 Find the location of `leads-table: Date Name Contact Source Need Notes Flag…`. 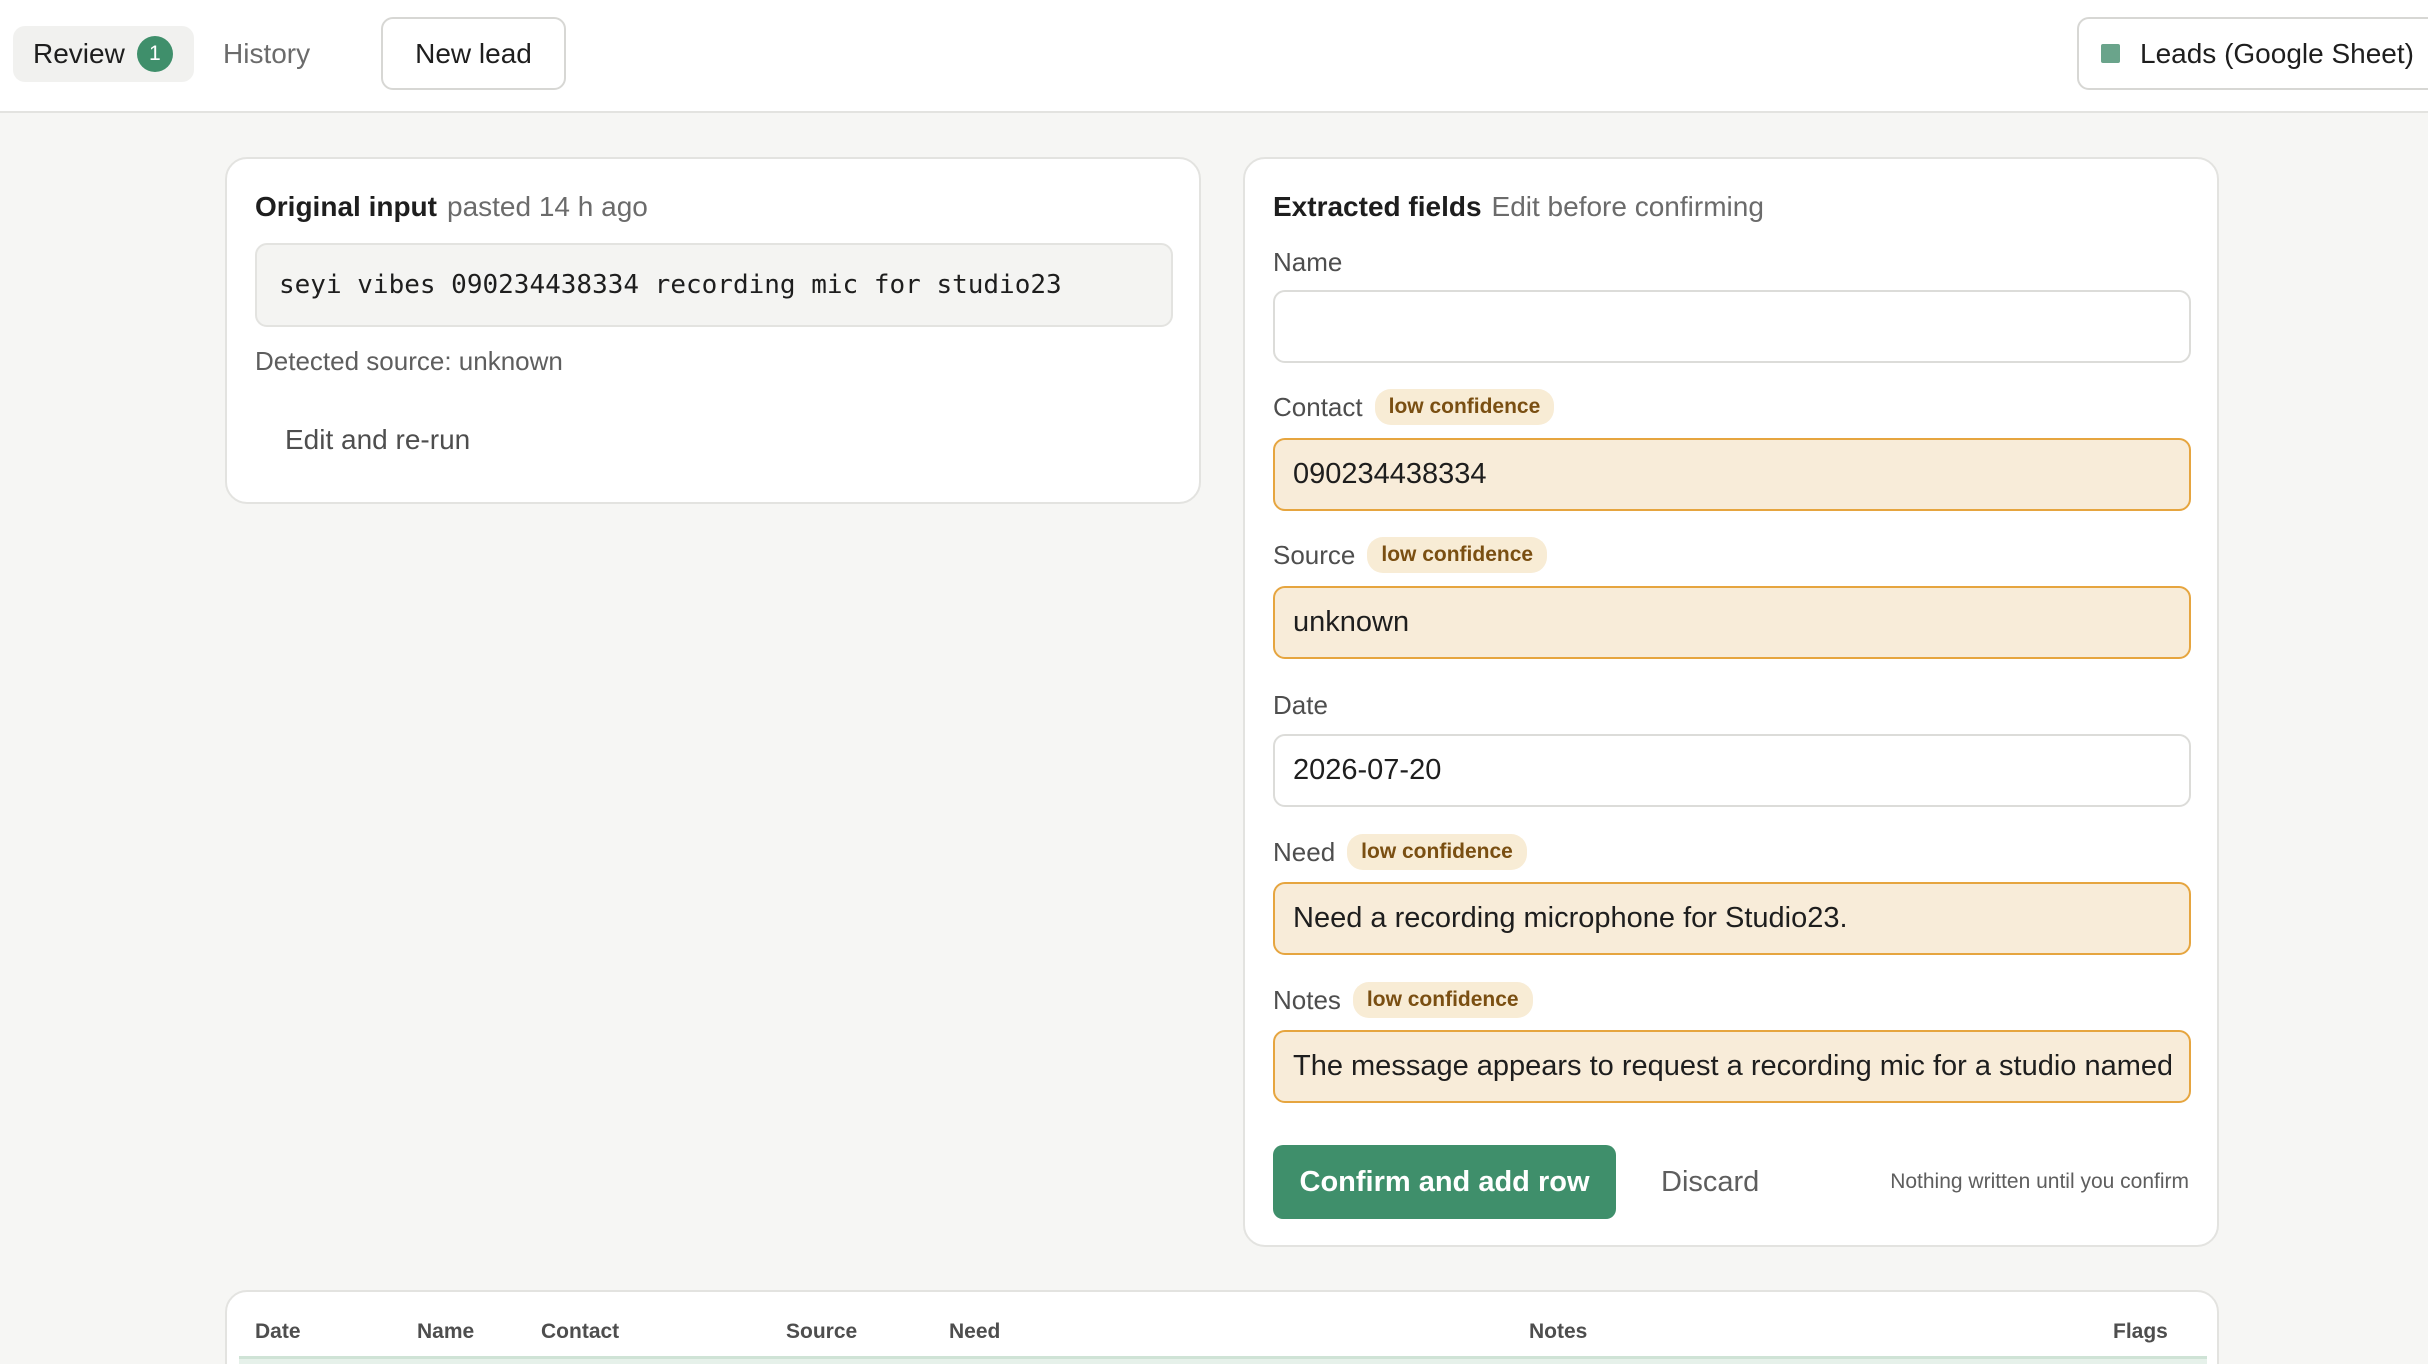

leads-table: Date Name Contact Source Need Notes Flag… is located at coordinates (1222, 1327).